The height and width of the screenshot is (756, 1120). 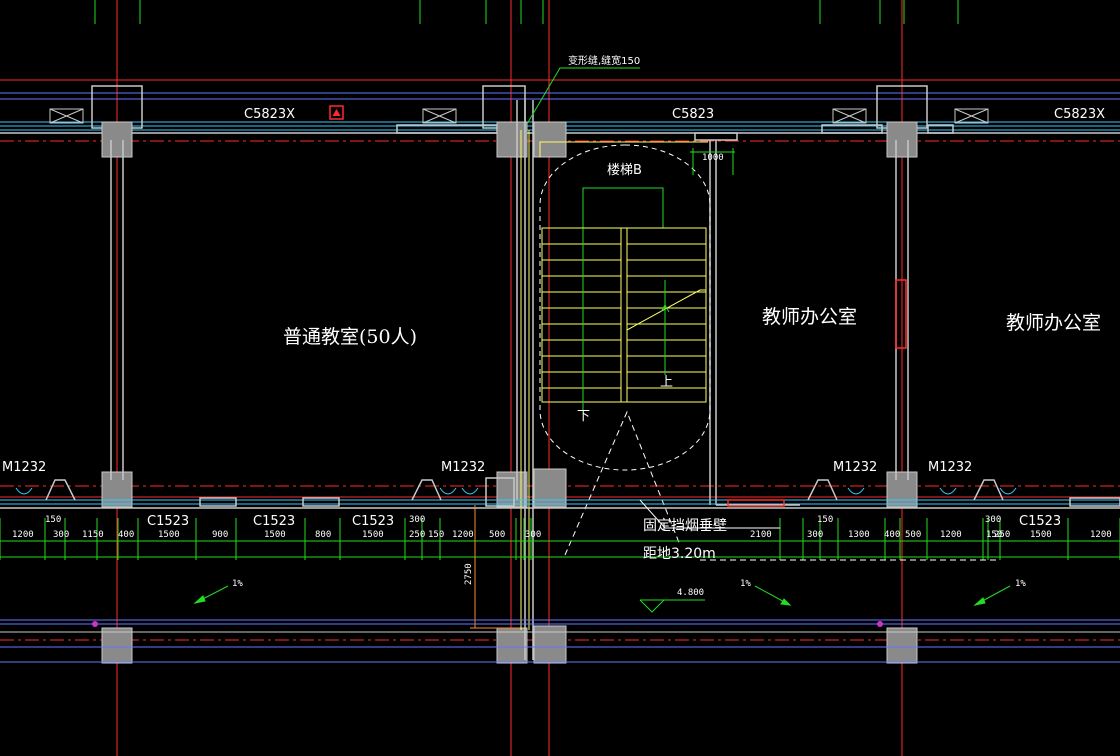 I want to click on dimension-text: 800, so click(x=323, y=535).